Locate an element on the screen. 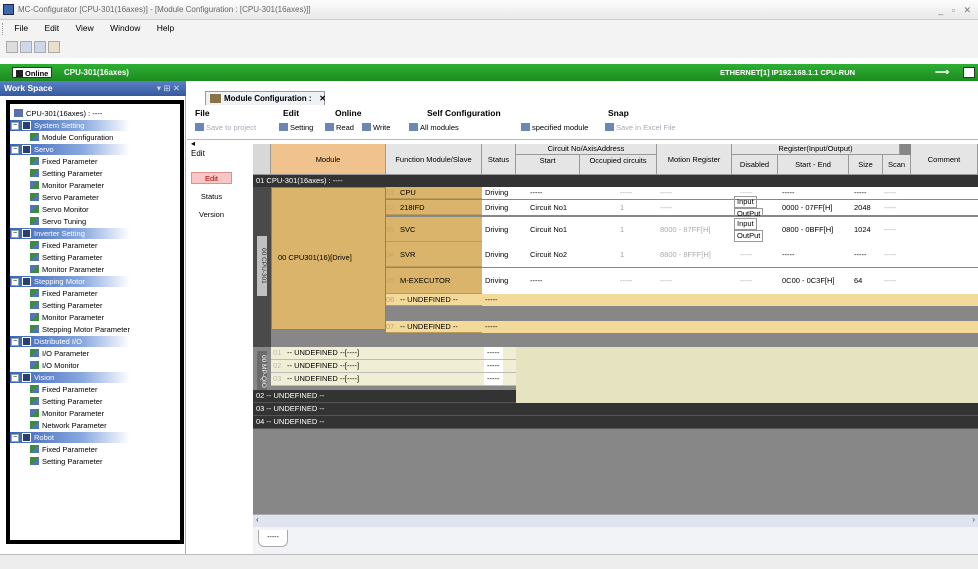 This screenshot has height=569, width=978. io-table-row: 03 -- UNDEFINED --[----] ----- is located at coordinates (393, 379).